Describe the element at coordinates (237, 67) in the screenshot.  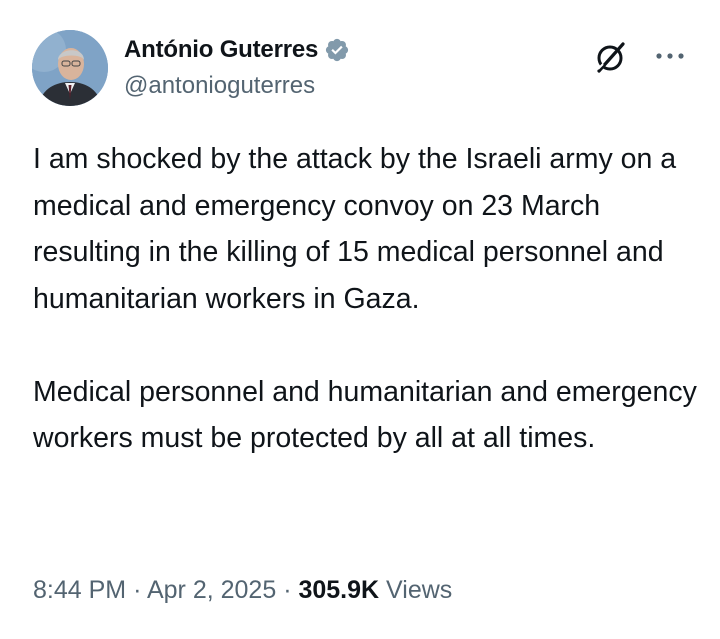
I see `author-info: António Guterres @antonioguterres` at that location.